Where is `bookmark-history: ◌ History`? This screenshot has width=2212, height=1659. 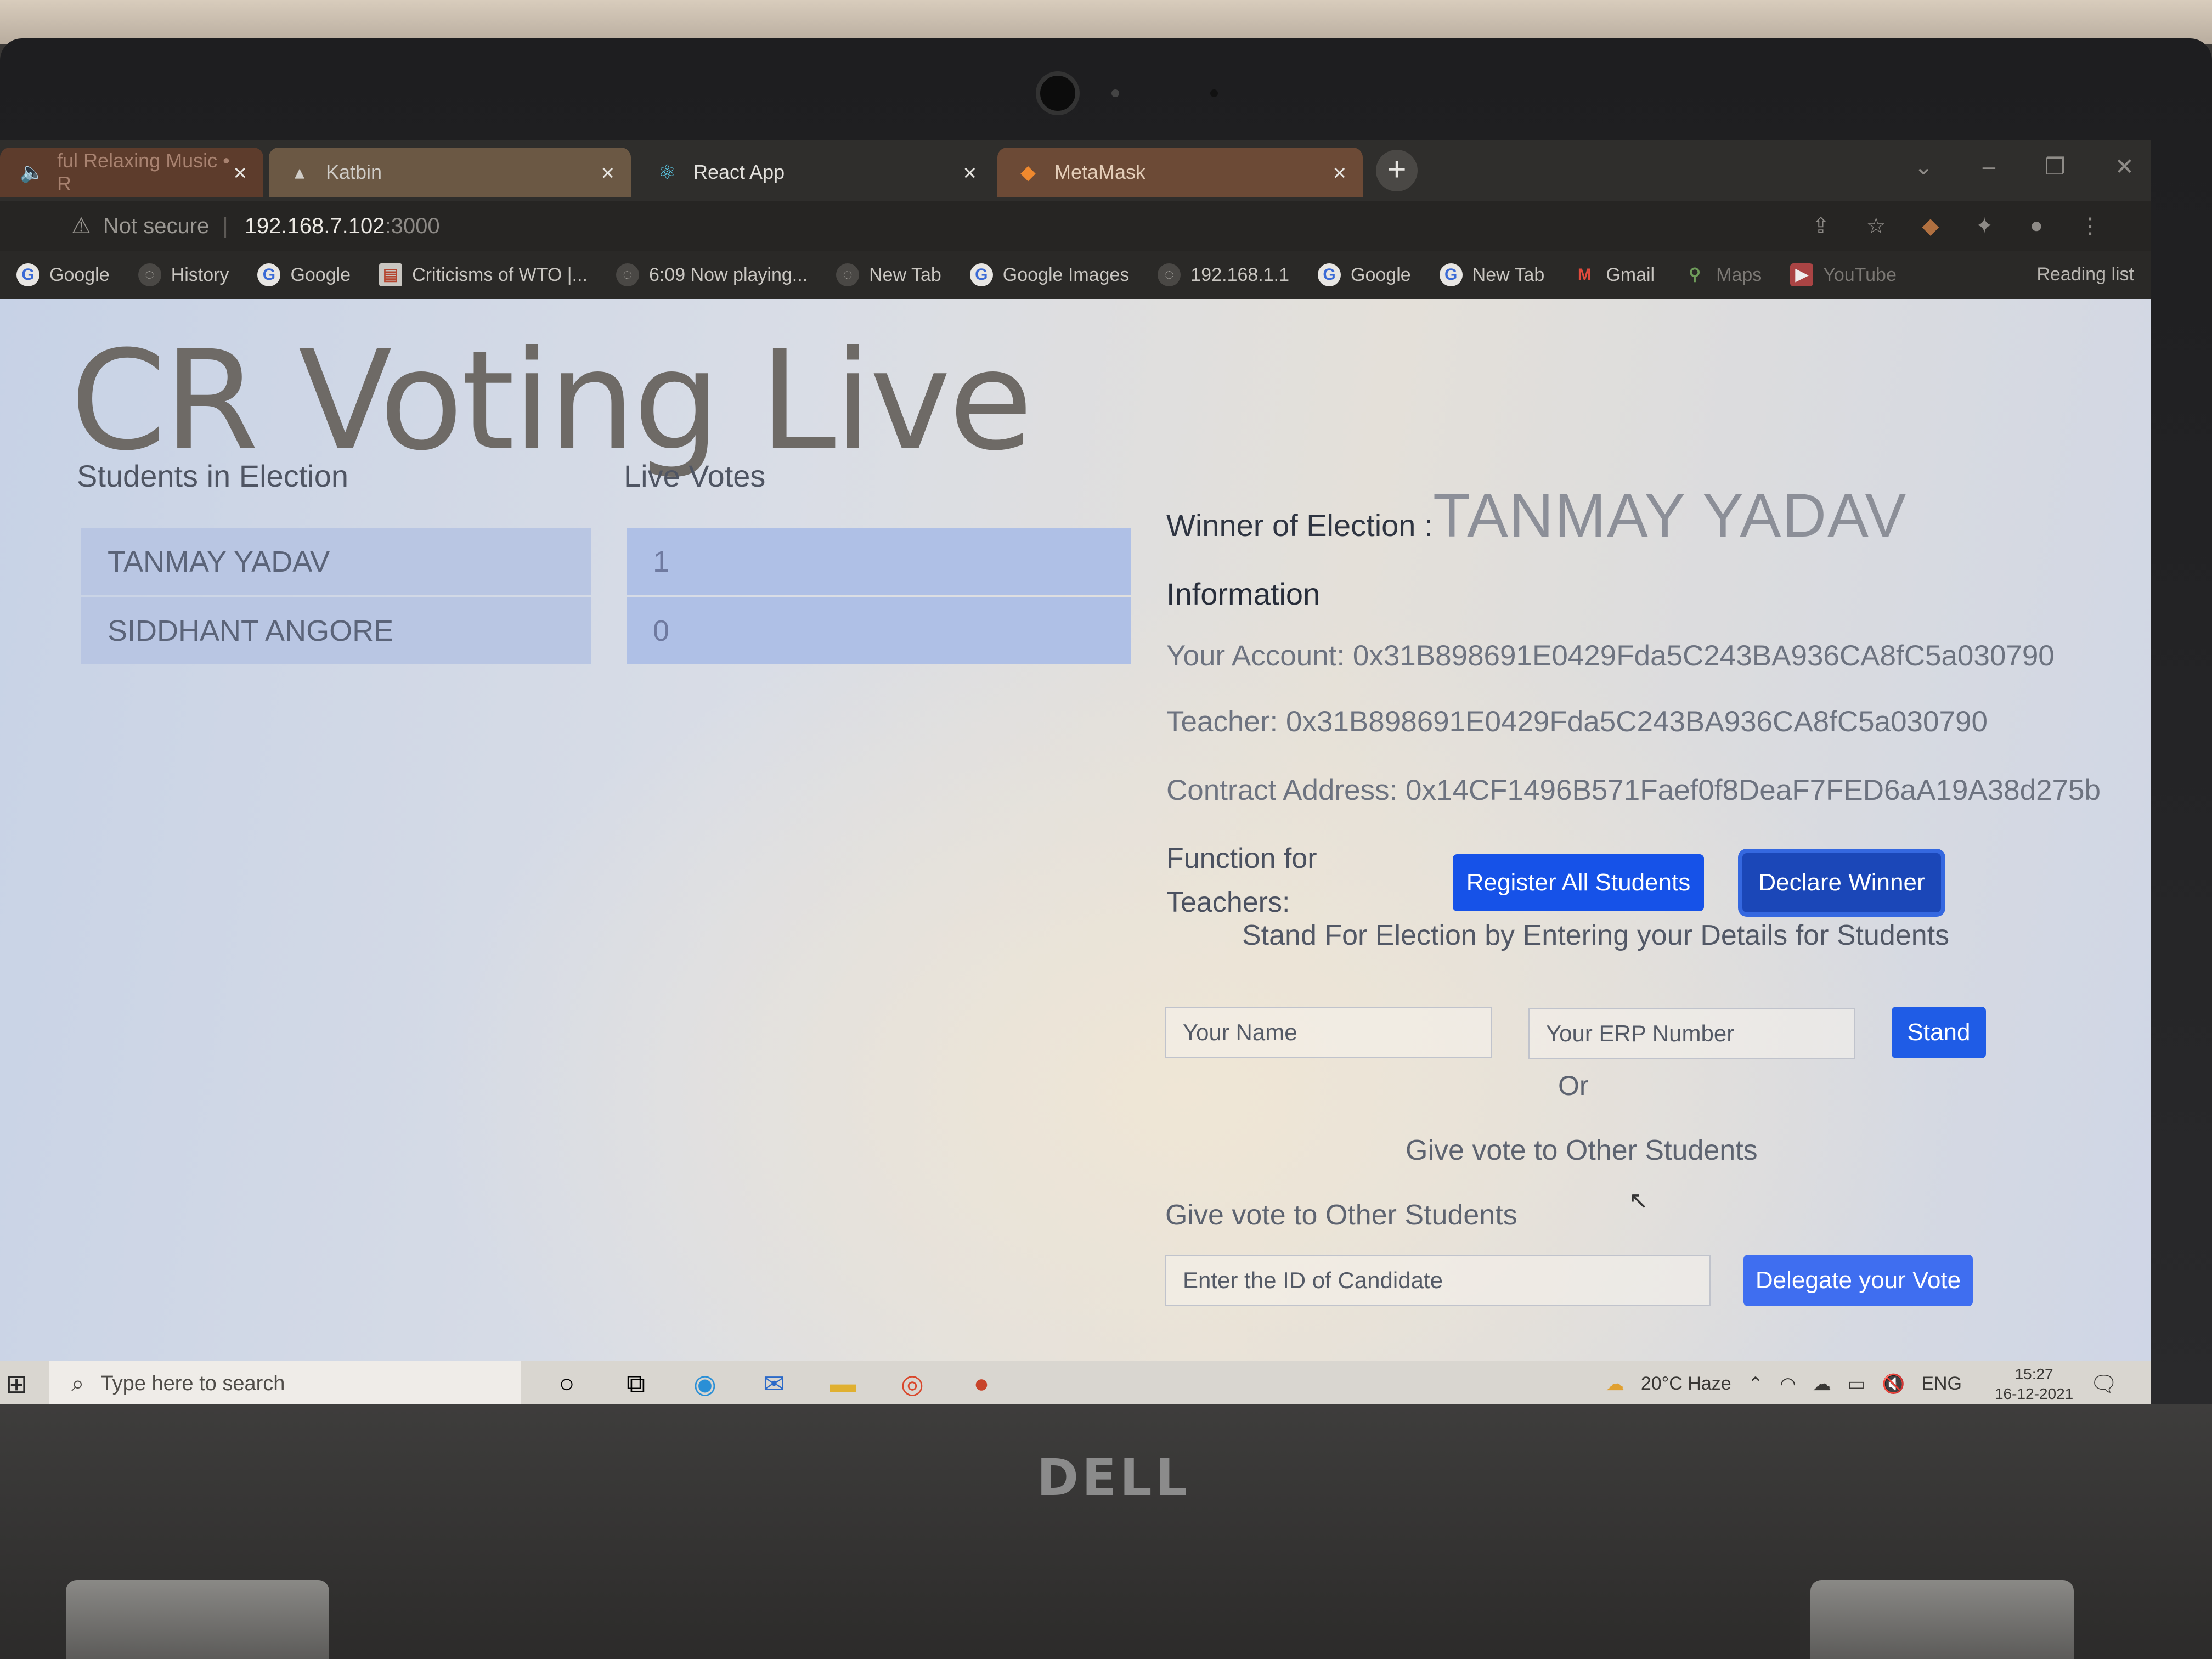
bookmark-history: ◌ History is located at coordinates (183, 274).